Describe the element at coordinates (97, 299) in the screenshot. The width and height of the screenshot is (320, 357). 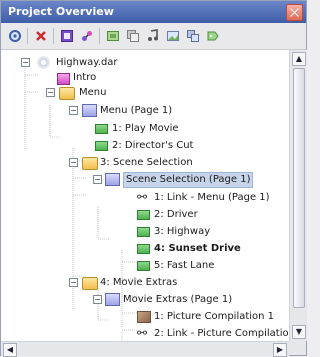
I see `collapse-movie-extras-page-button: −` at that location.